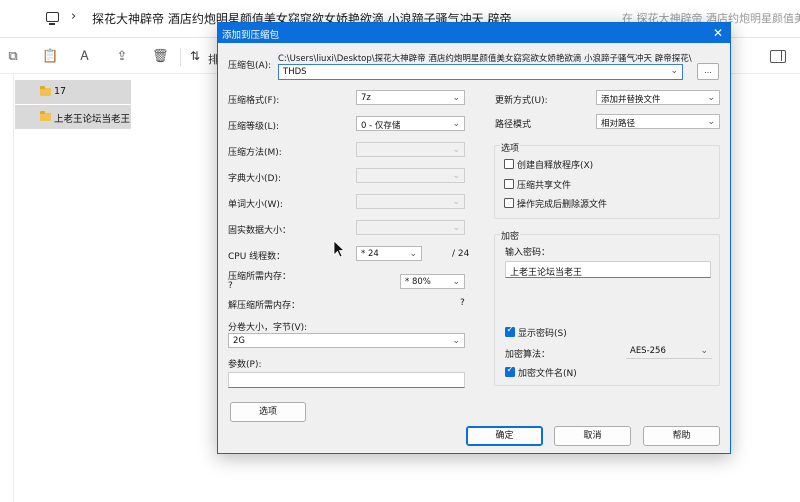  I want to click on archive-name-combo: THDS ⌄, so click(480, 72).